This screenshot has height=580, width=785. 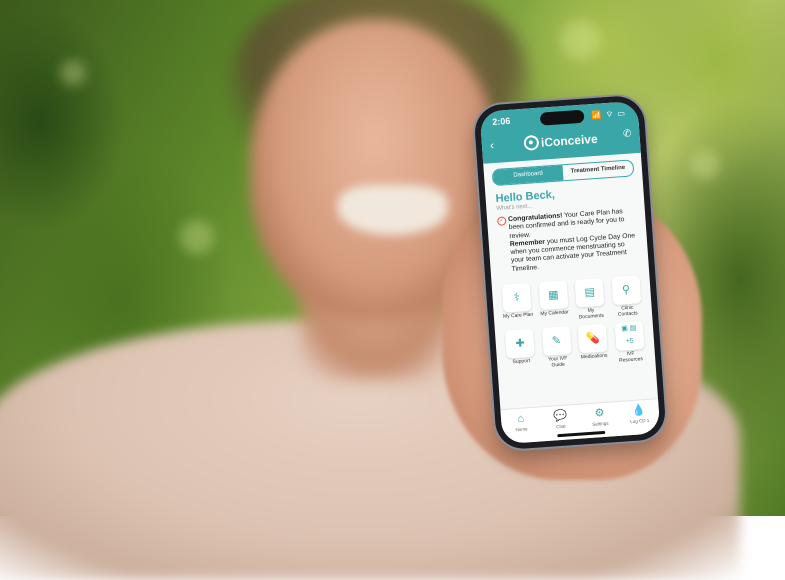 I want to click on bottom-nav: ⌂ Home 💬 Chat ⚙ Settings 💧 Log CD 1, so click(x=580, y=421).